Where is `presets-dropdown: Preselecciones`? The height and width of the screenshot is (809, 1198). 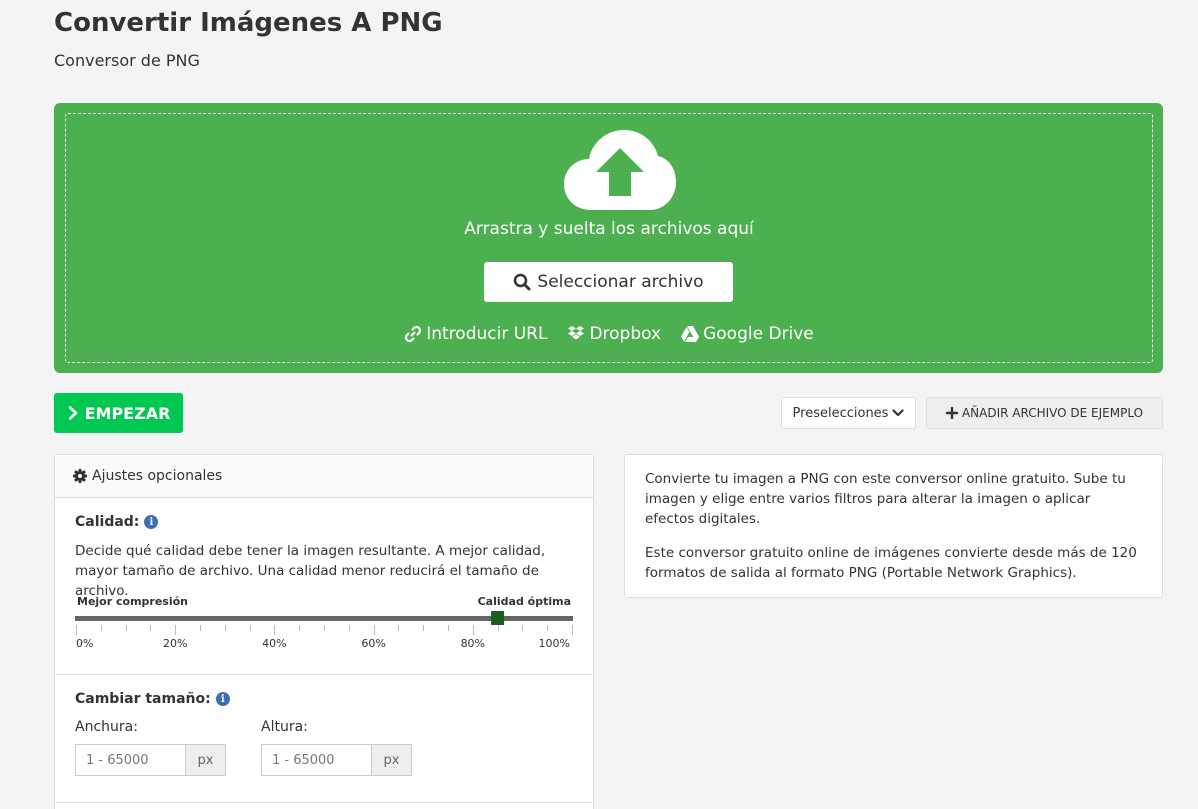
presets-dropdown: Preselecciones is located at coordinates (848, 413).